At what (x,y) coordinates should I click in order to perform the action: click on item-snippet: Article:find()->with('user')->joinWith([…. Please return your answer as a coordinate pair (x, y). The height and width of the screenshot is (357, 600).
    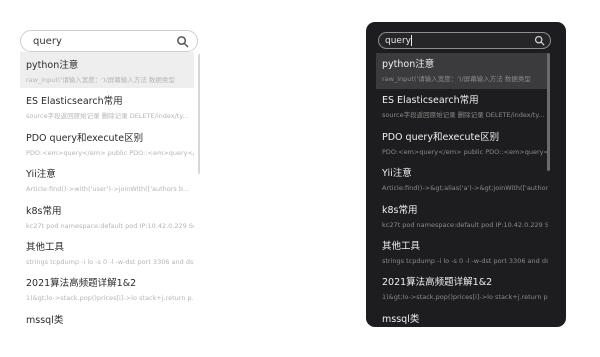
    Looking at the image, I should click on (108, 189).